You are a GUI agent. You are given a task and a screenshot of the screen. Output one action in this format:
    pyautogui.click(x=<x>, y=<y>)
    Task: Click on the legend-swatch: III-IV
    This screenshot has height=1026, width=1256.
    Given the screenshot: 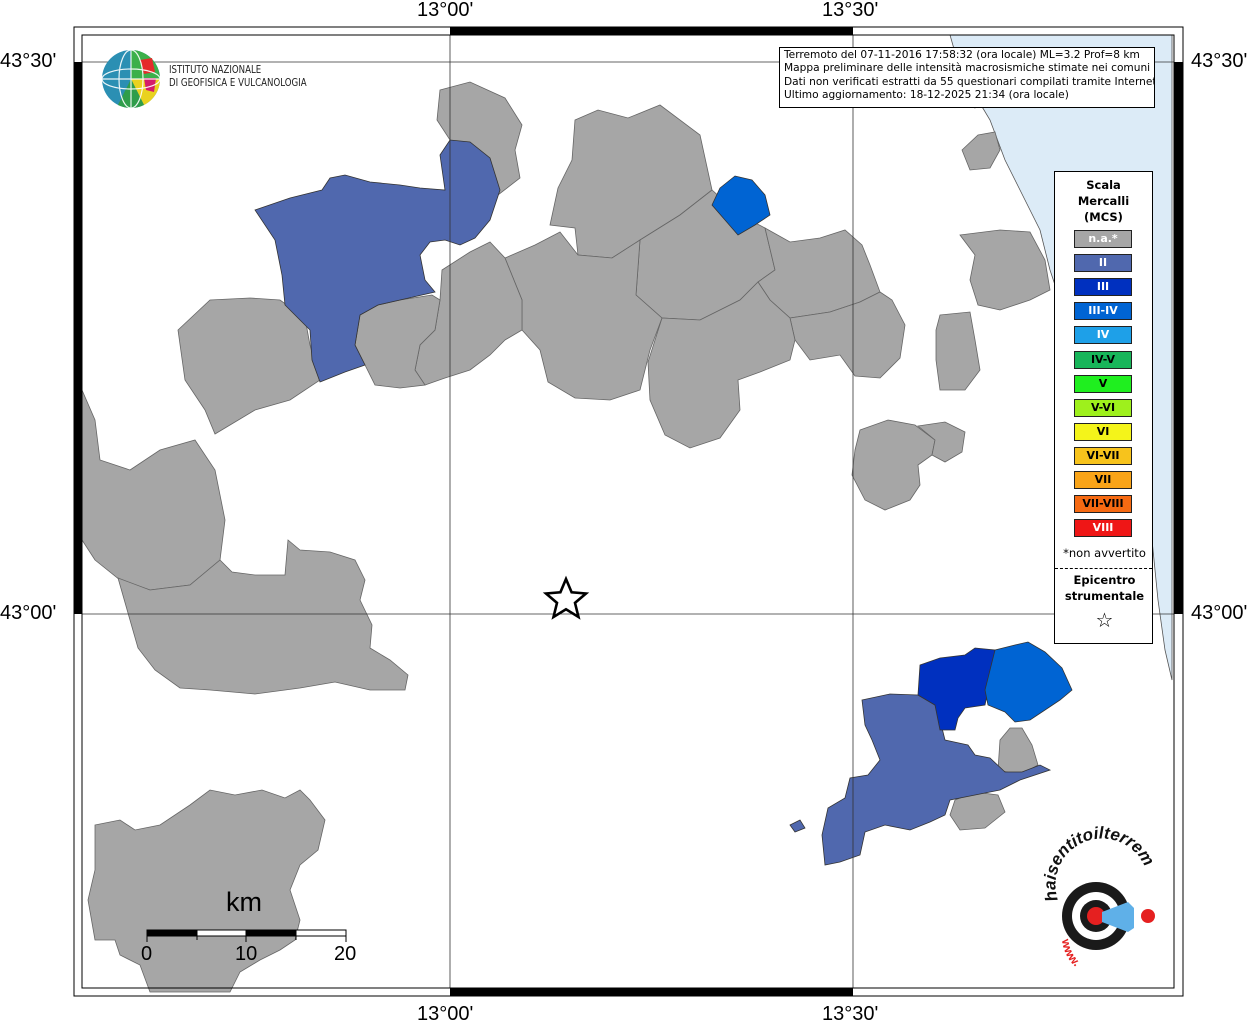 What is the action you would take?
    pyautogui.click(x=1103, y=311)
    